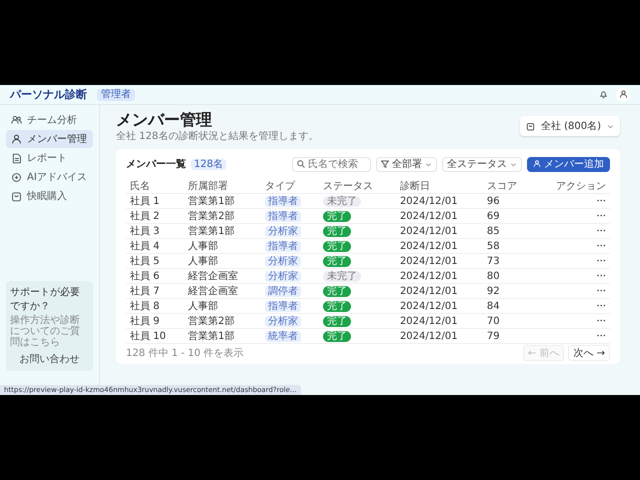 The height and width of the screenshot is (480, 640). What do you see at coordinates (50, 359) in the screenshot?
I see `contact-button: お問い合わせ` at bounding box center [50, 359].